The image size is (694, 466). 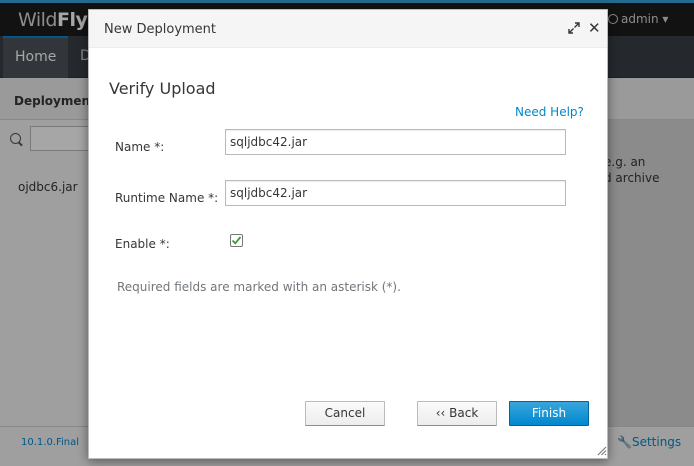 I want to click on step-title: Verify Upload, so click(x=162, y=88).